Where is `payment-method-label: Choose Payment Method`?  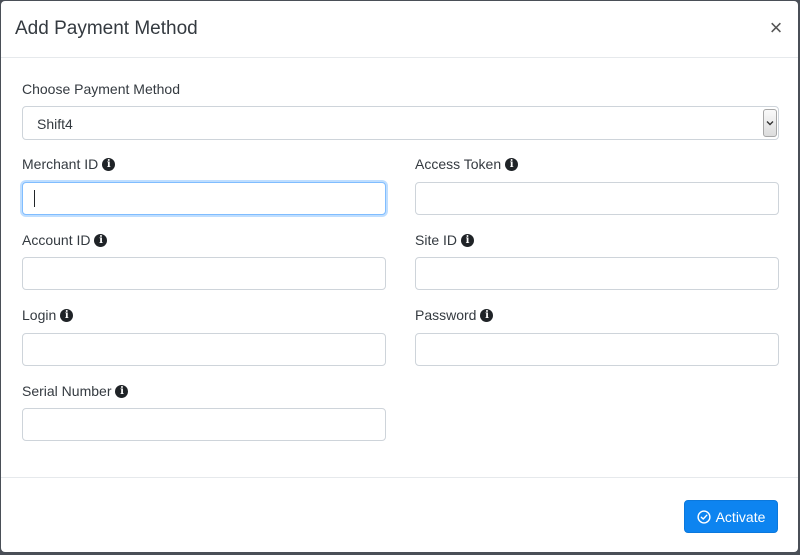
payment-method-label: Choose Payment Method is located at coordinates (101, 89).